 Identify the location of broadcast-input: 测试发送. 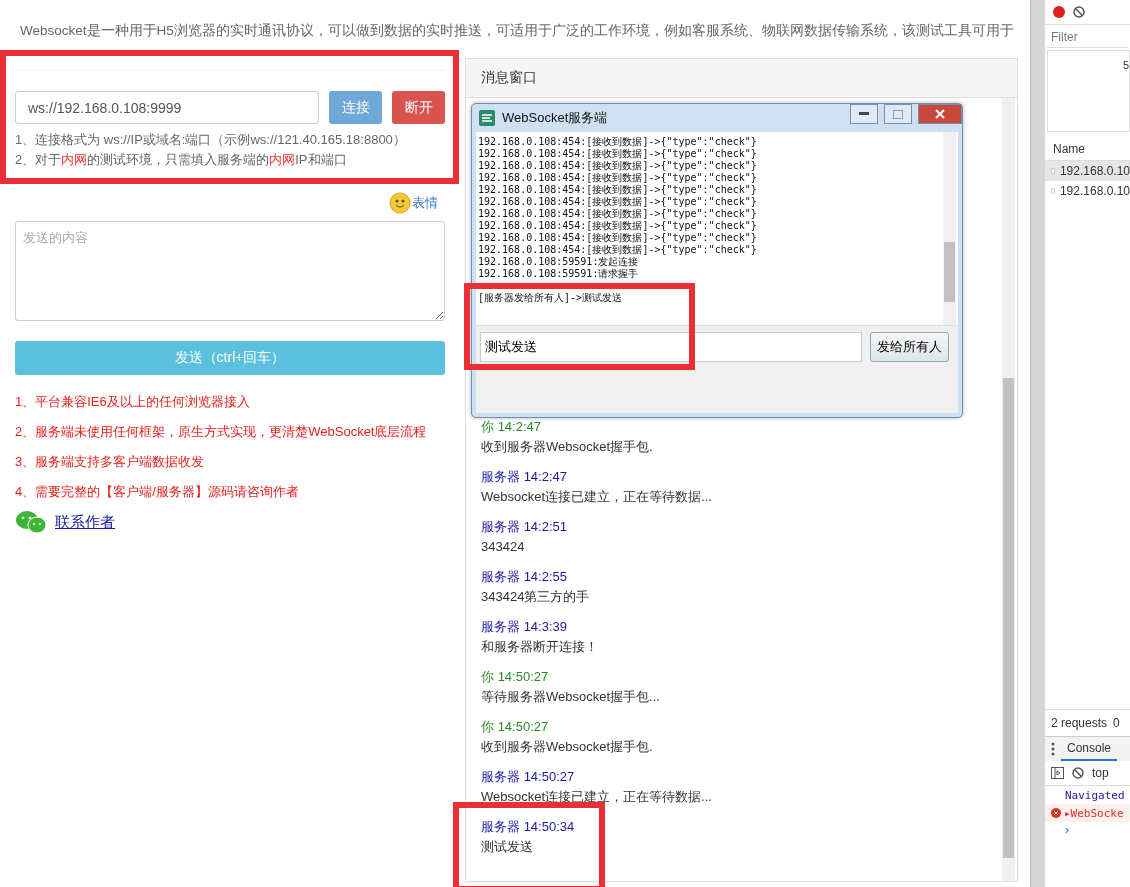
(671, 347).